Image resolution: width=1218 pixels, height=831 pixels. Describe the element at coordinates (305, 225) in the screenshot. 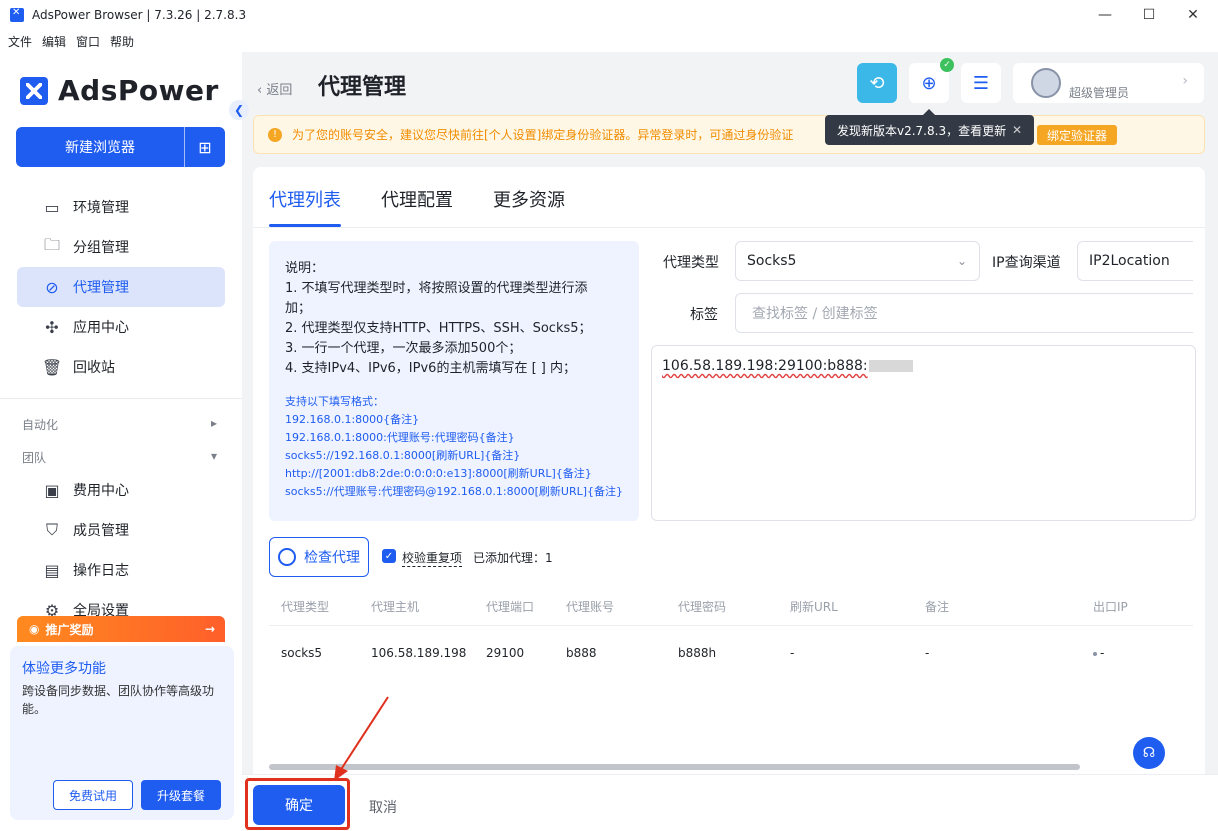

I see `active-tab-indicator` at that location.